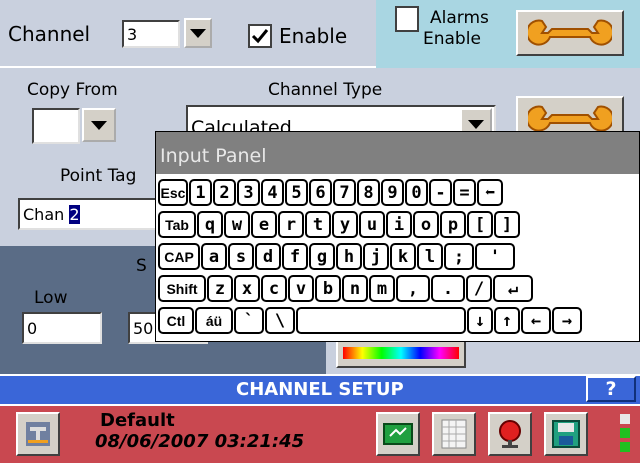 This screenshot has width=640, height=463. What do you see at coordinates (237, 224) in the screenshot?
I see `key-w: w` at bounding box center [237, 224].